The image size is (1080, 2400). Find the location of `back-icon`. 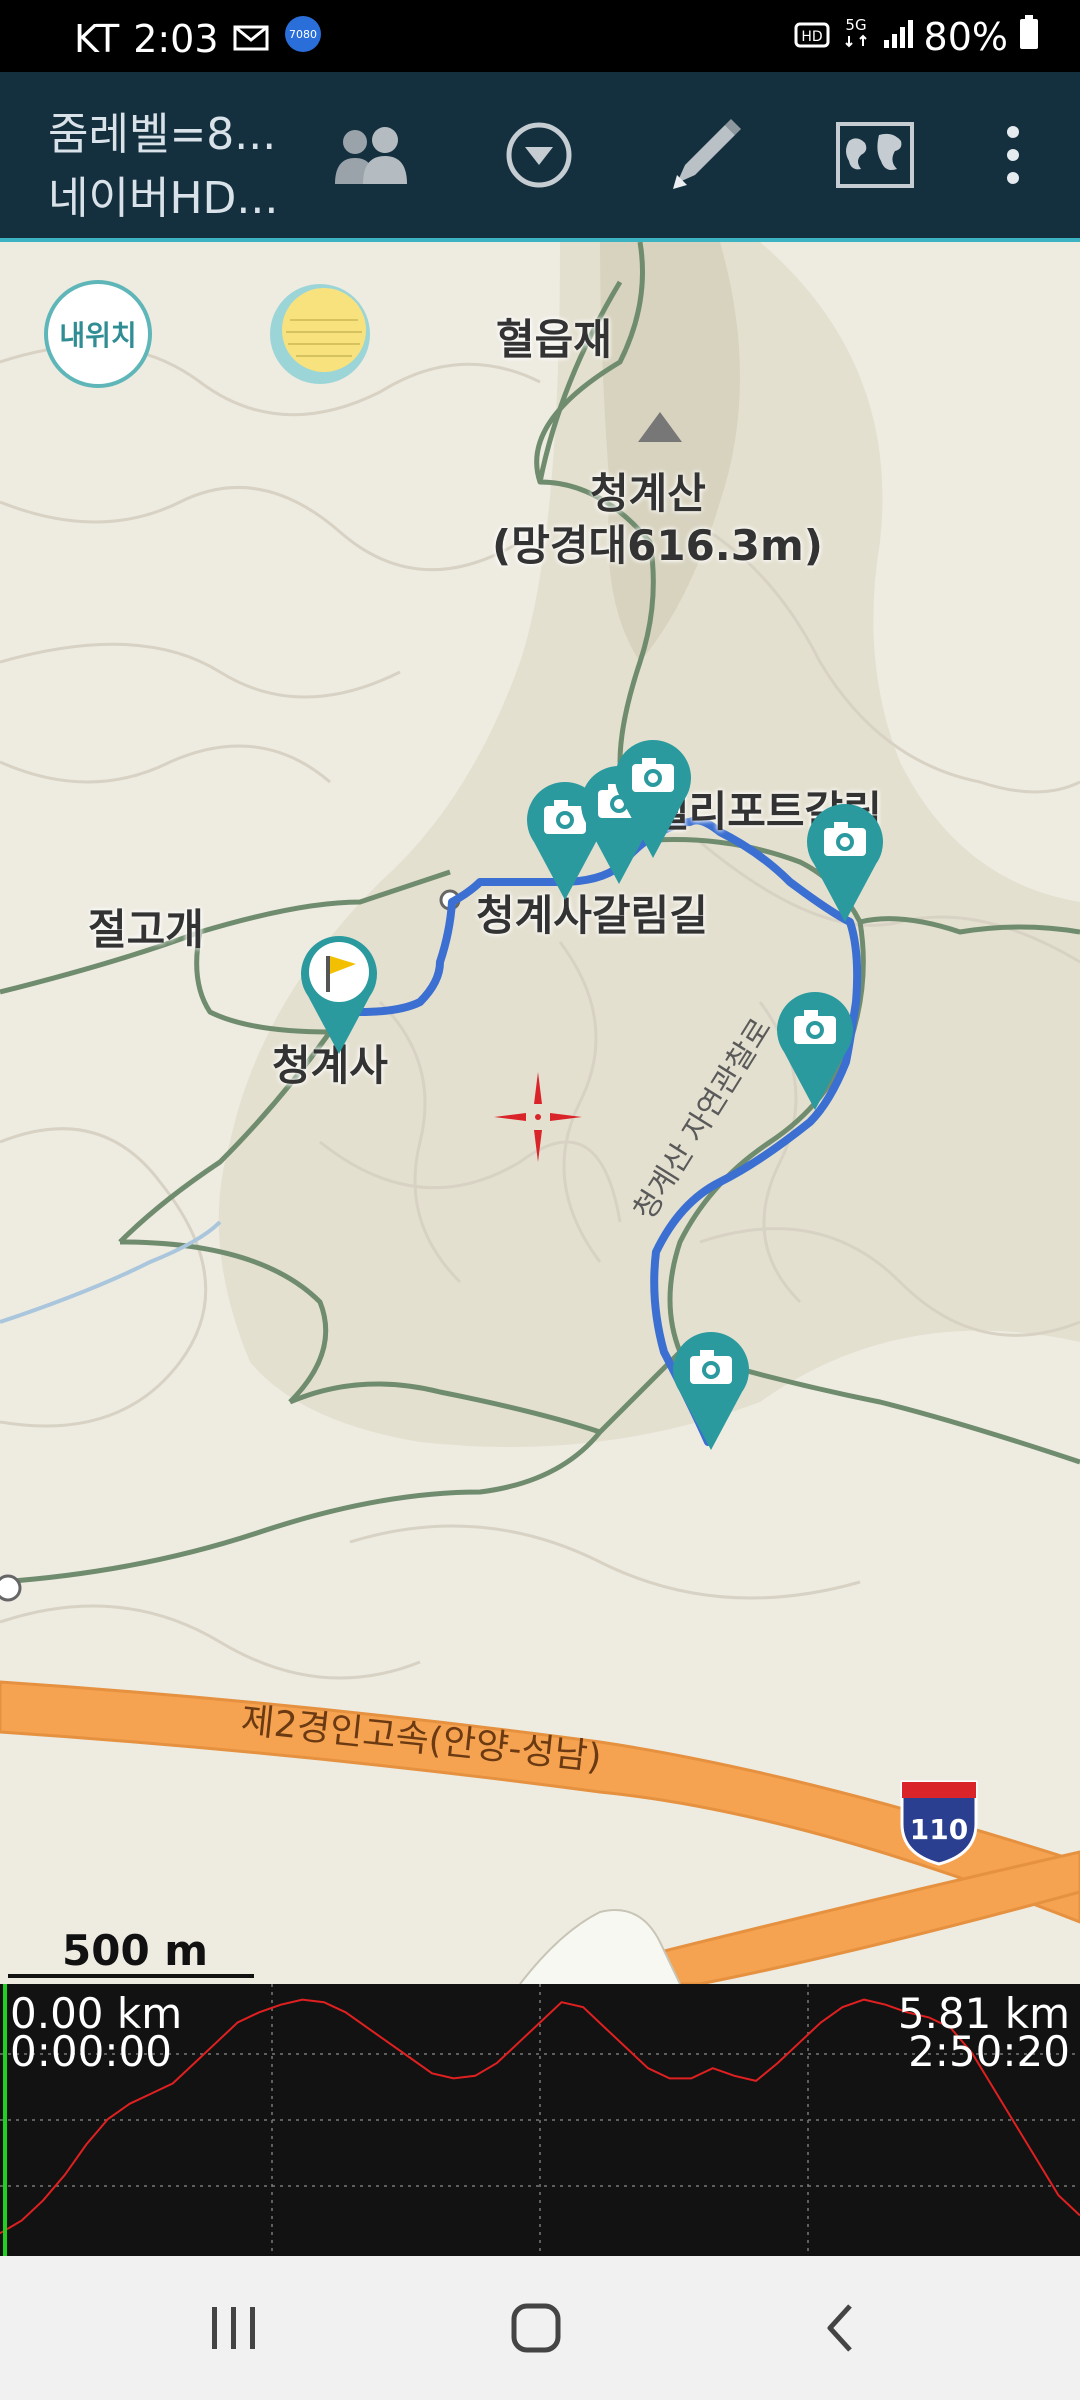

back-icon is located at coordinates (840, 2328).